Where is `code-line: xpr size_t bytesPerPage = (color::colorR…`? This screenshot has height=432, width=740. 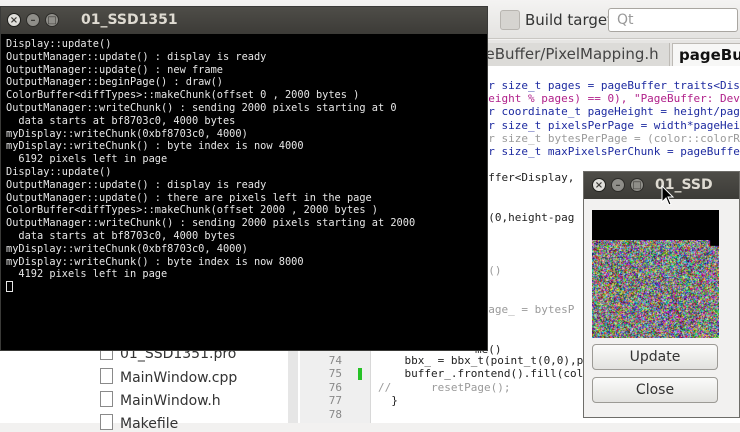 code-line: xpr size_t bytesPerPage = (color::colorR… is located at coordinates (607, 138).